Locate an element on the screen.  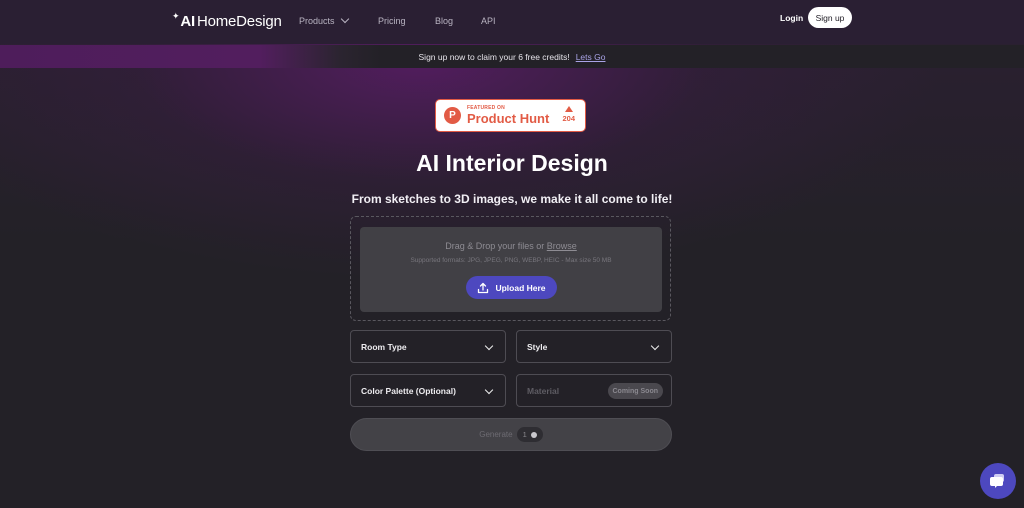
chat-bubble-icon is located at coordinates (997, 481).